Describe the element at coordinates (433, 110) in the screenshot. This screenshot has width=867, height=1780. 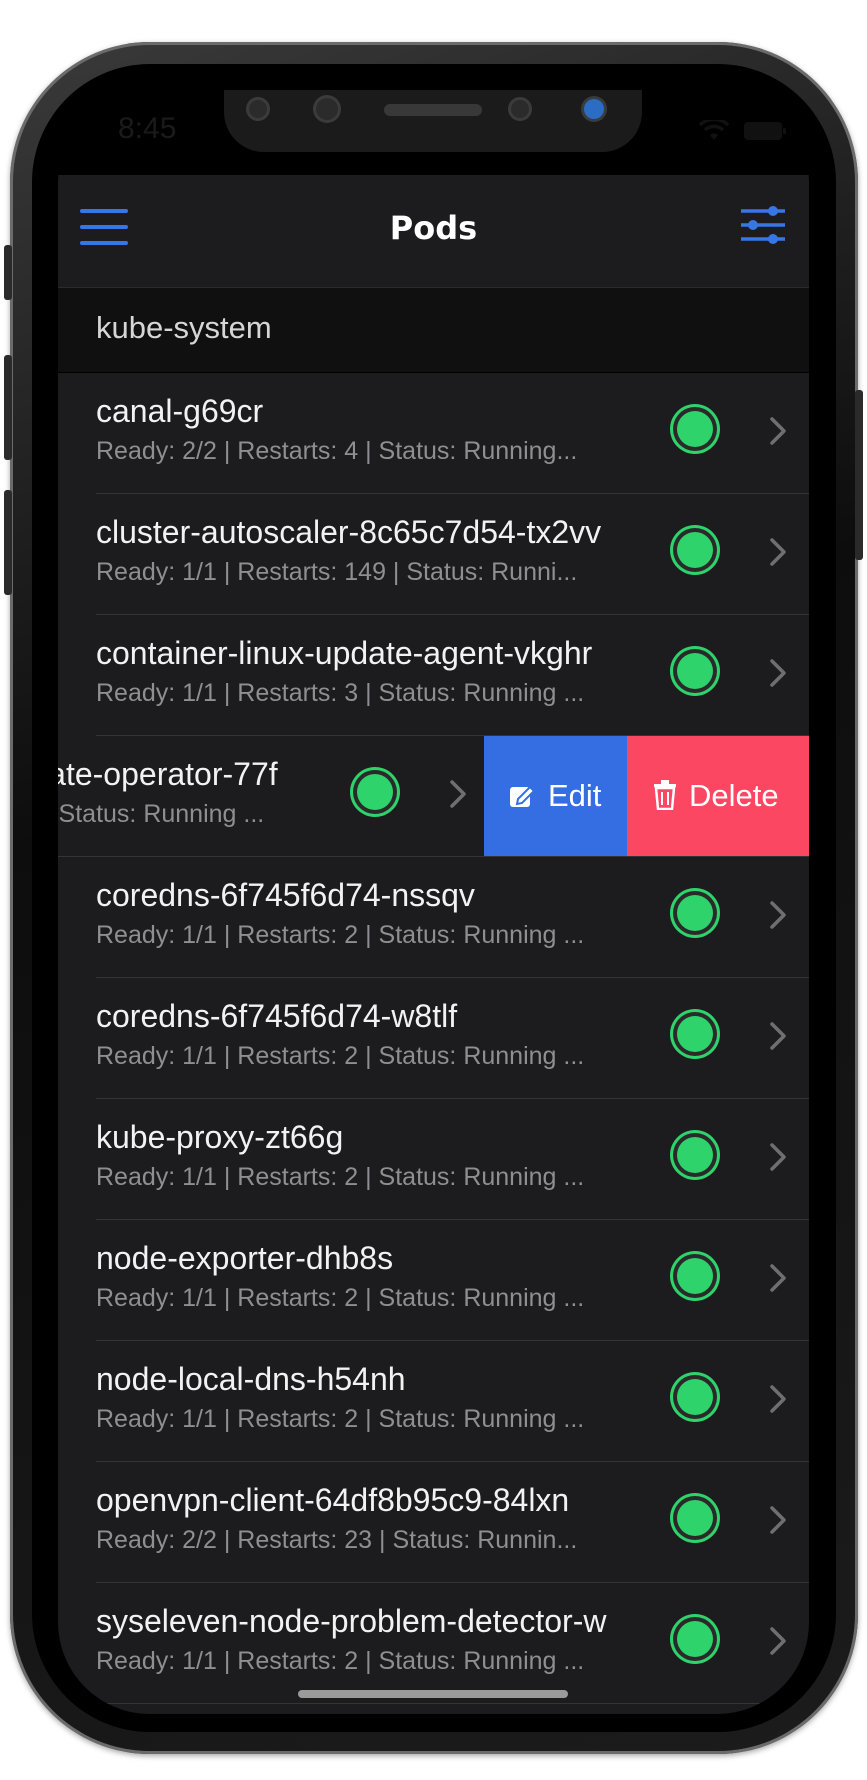
I see `speaker-grille` at that location.